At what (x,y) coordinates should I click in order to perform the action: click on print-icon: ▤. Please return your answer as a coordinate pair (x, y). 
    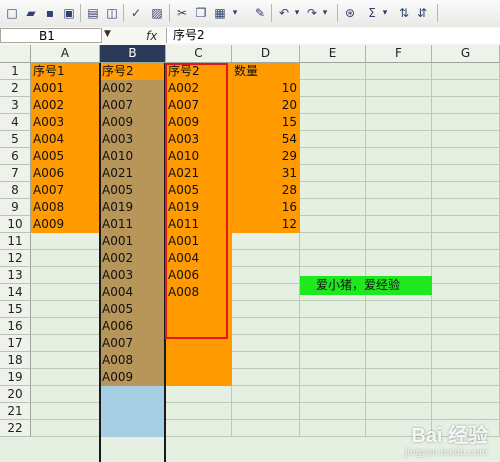
    Looking at the image, I should click on (93, 13).